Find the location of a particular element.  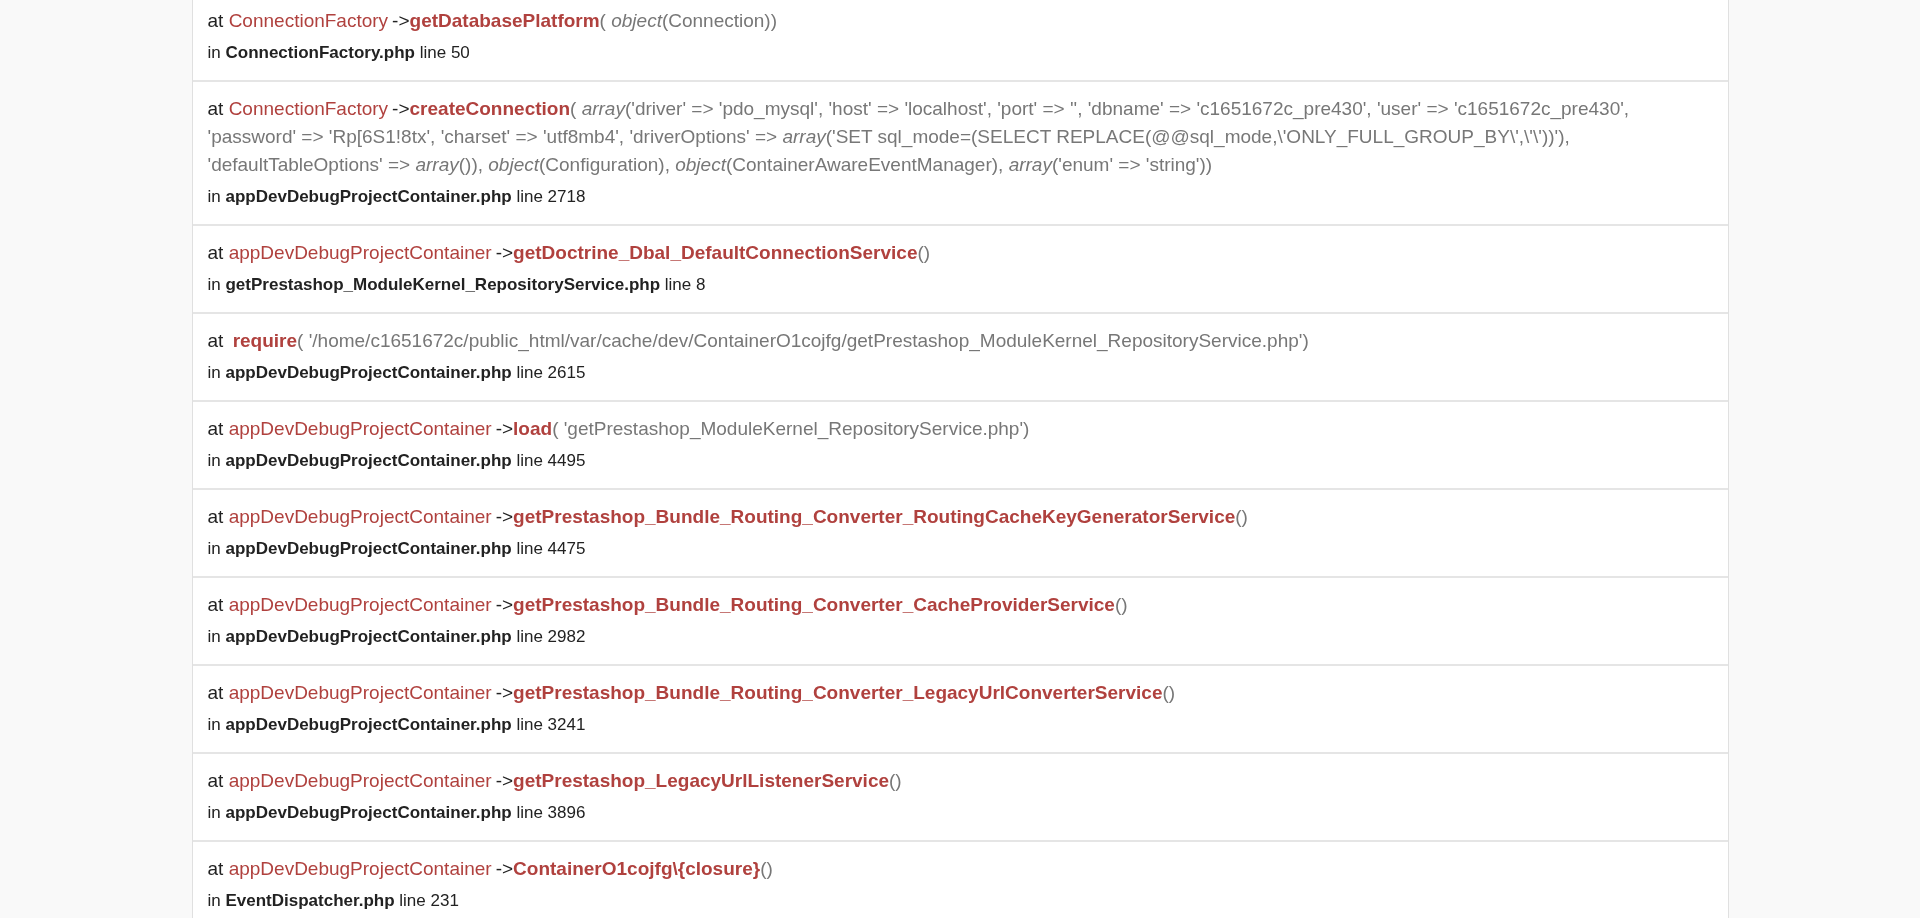

stack-frame-location: in appDevDebugProjectContainer.php line 2718 is located at coordinates (397, 197).